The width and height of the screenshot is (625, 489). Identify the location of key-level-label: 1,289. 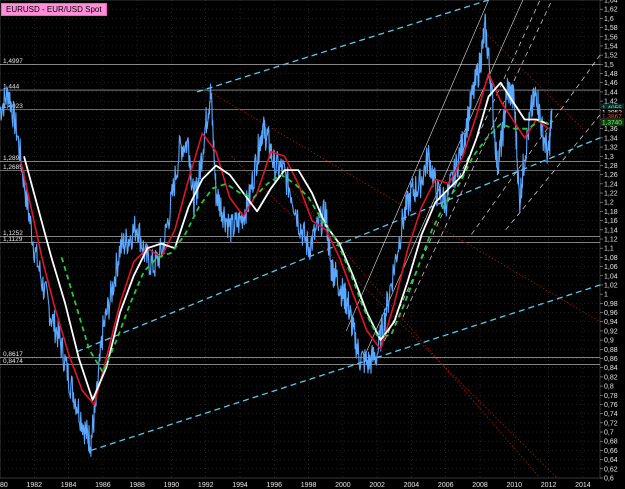
(11, 158).